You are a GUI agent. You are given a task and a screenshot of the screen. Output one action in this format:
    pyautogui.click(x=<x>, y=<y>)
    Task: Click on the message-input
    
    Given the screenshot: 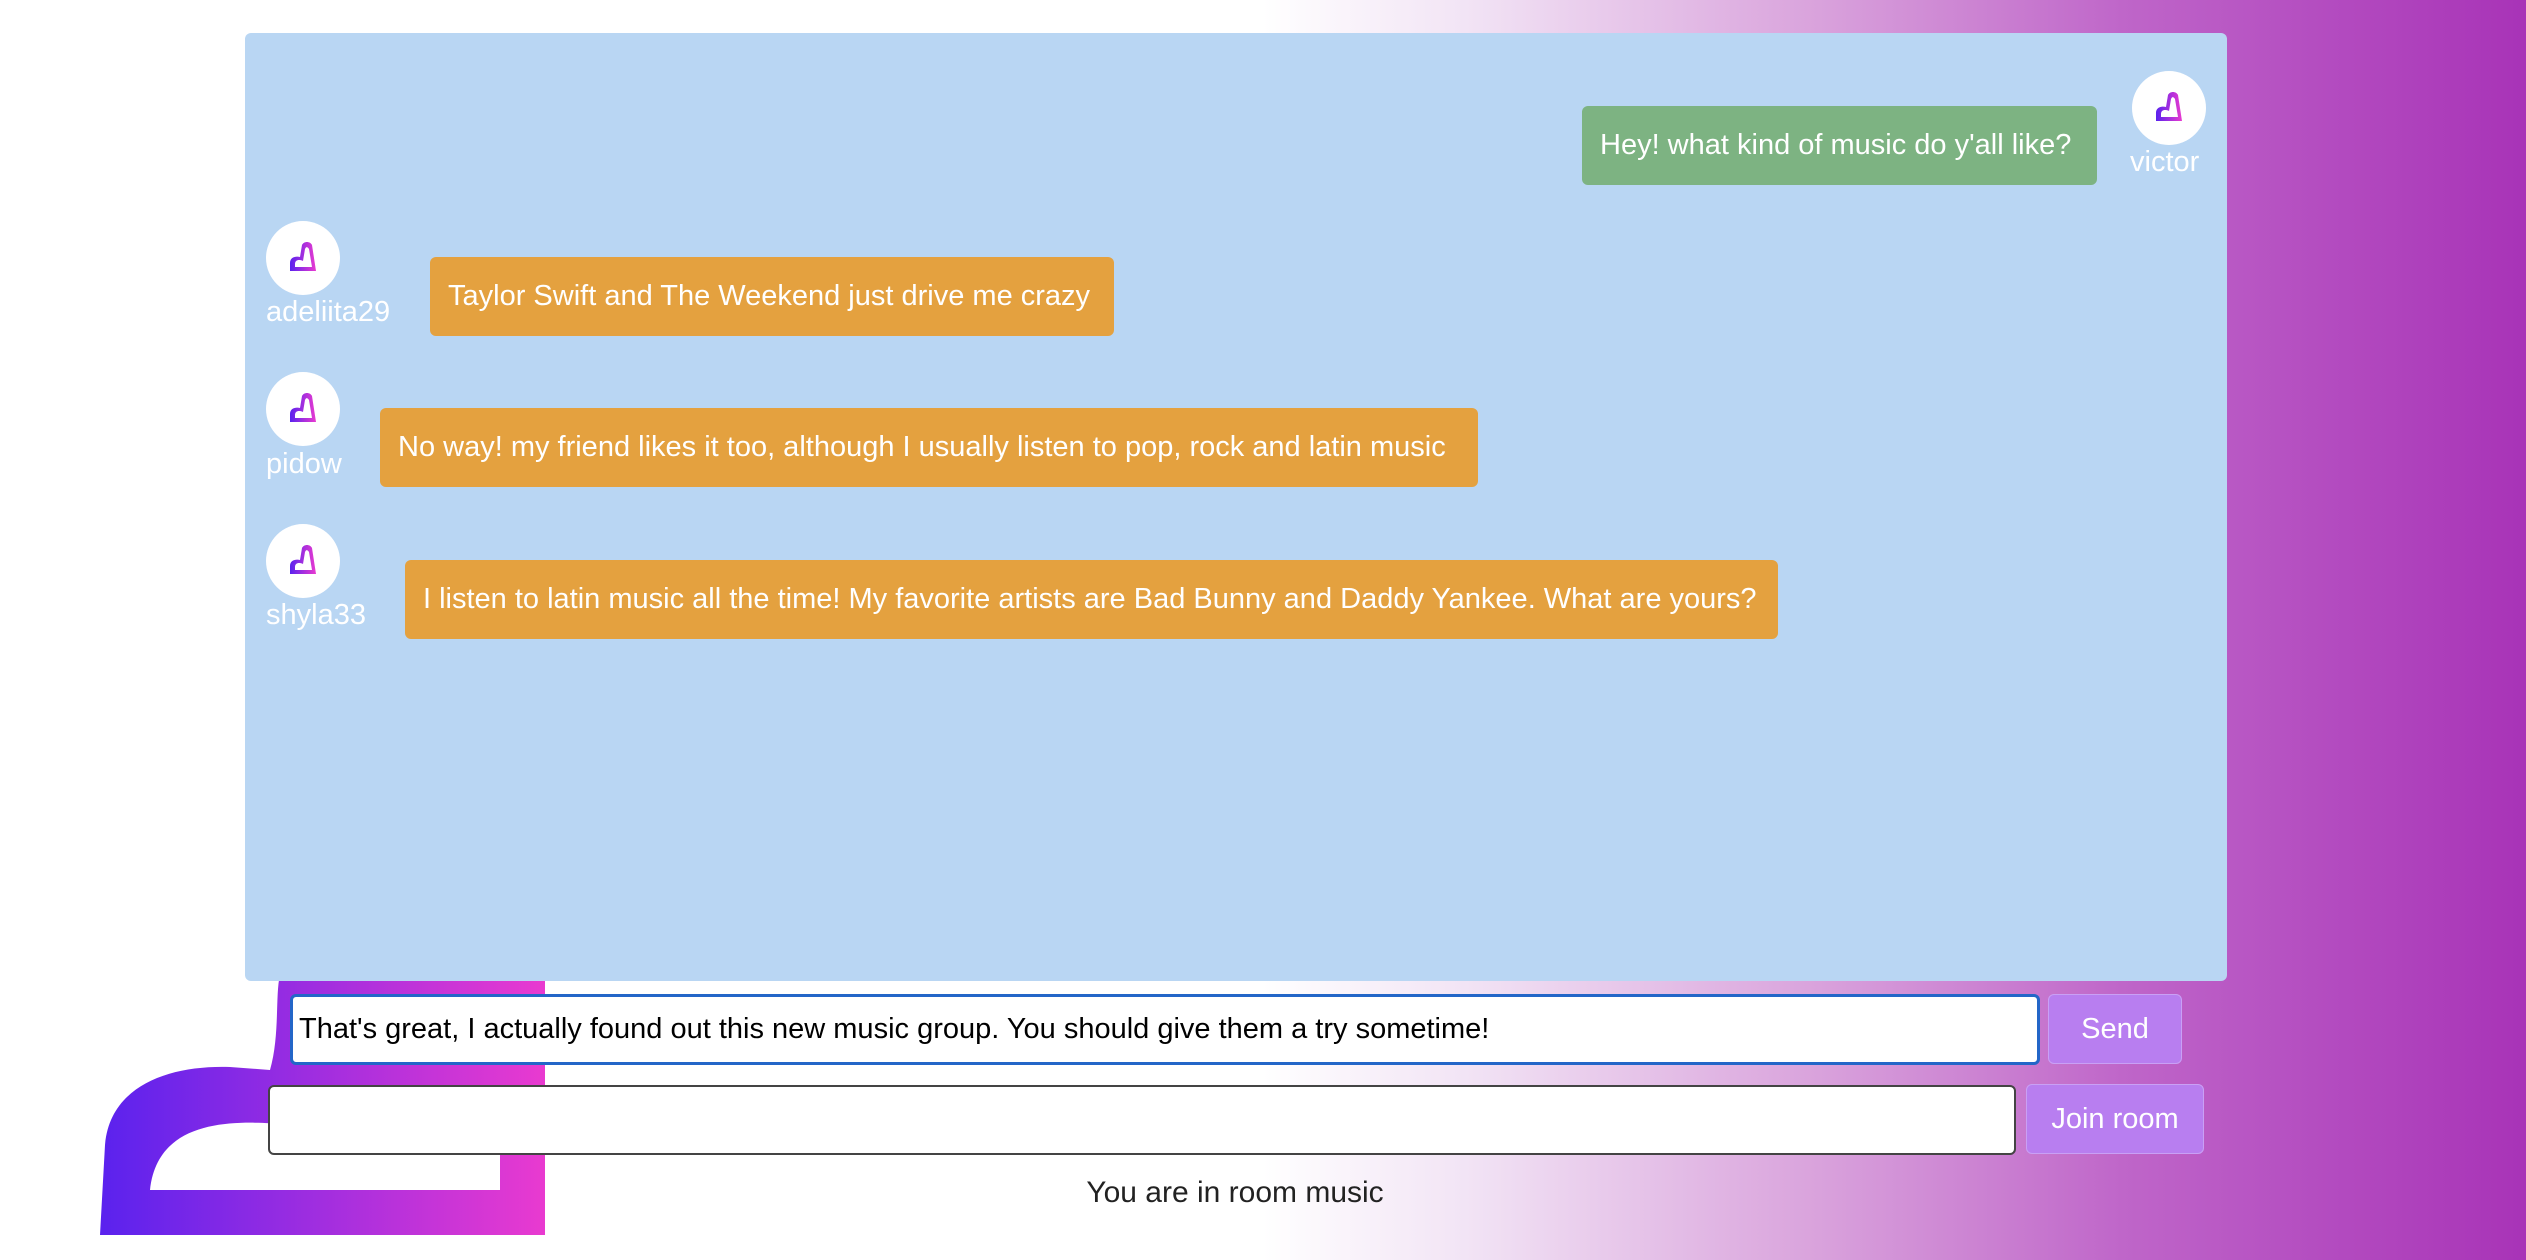 What is the action you would take?
    pyautogui.click(x=1165, y=1029)
    